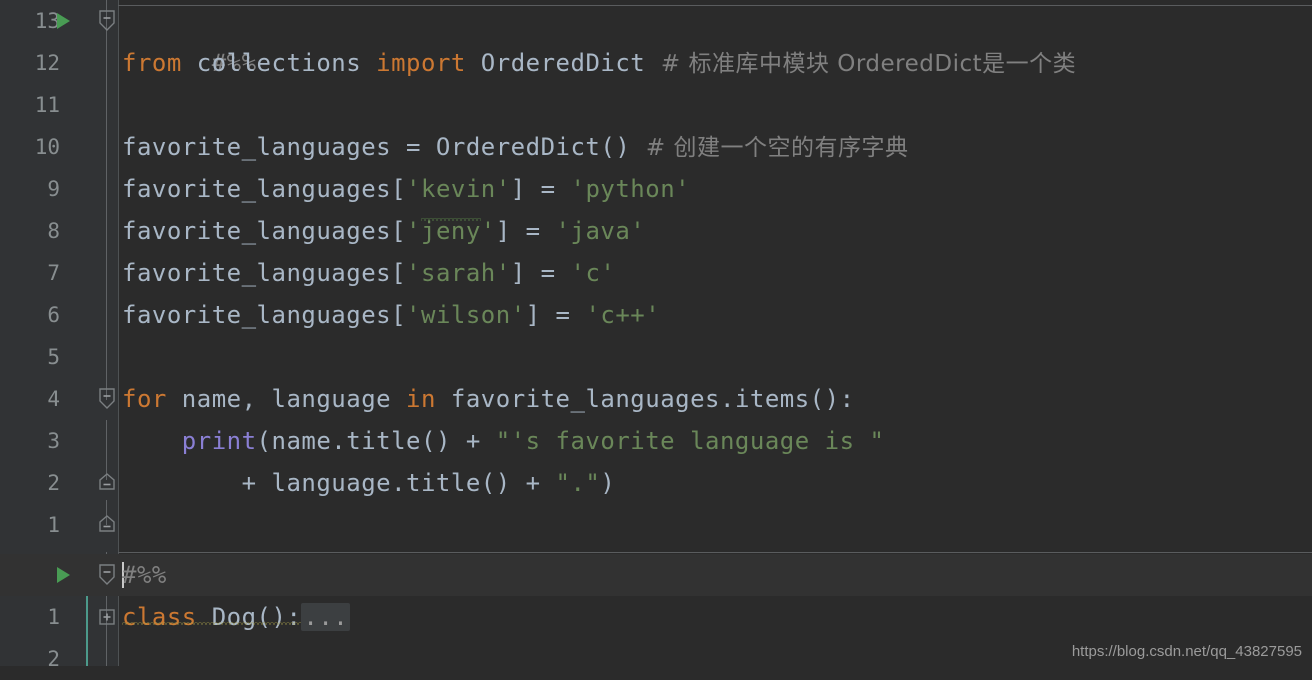 The height and width of the screenshot is (680, 1312). I want to click on line-number: 11, so click(47, 105).